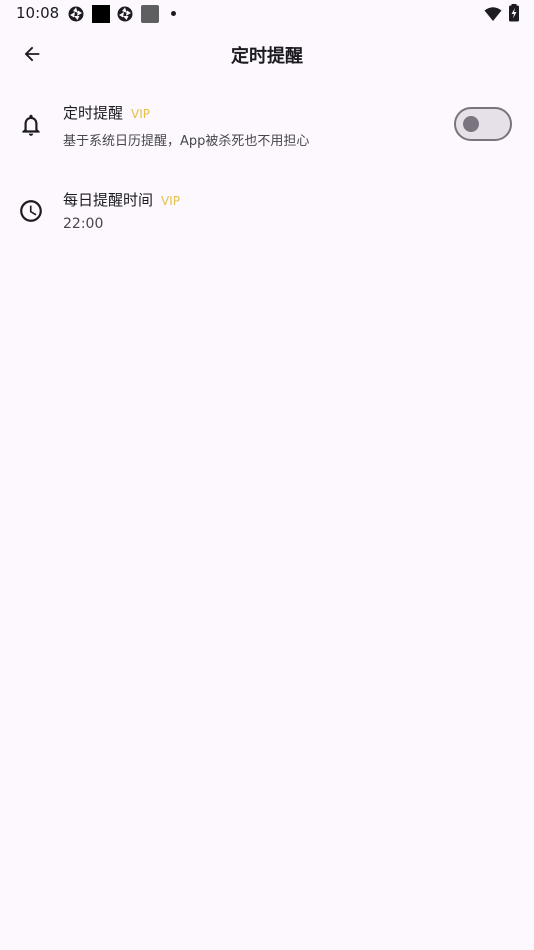  What do you see at coordinates (93, 113) in the screenshot?
I see `reminder-title-text: 定时提醒` at bounding box center [93, 113].